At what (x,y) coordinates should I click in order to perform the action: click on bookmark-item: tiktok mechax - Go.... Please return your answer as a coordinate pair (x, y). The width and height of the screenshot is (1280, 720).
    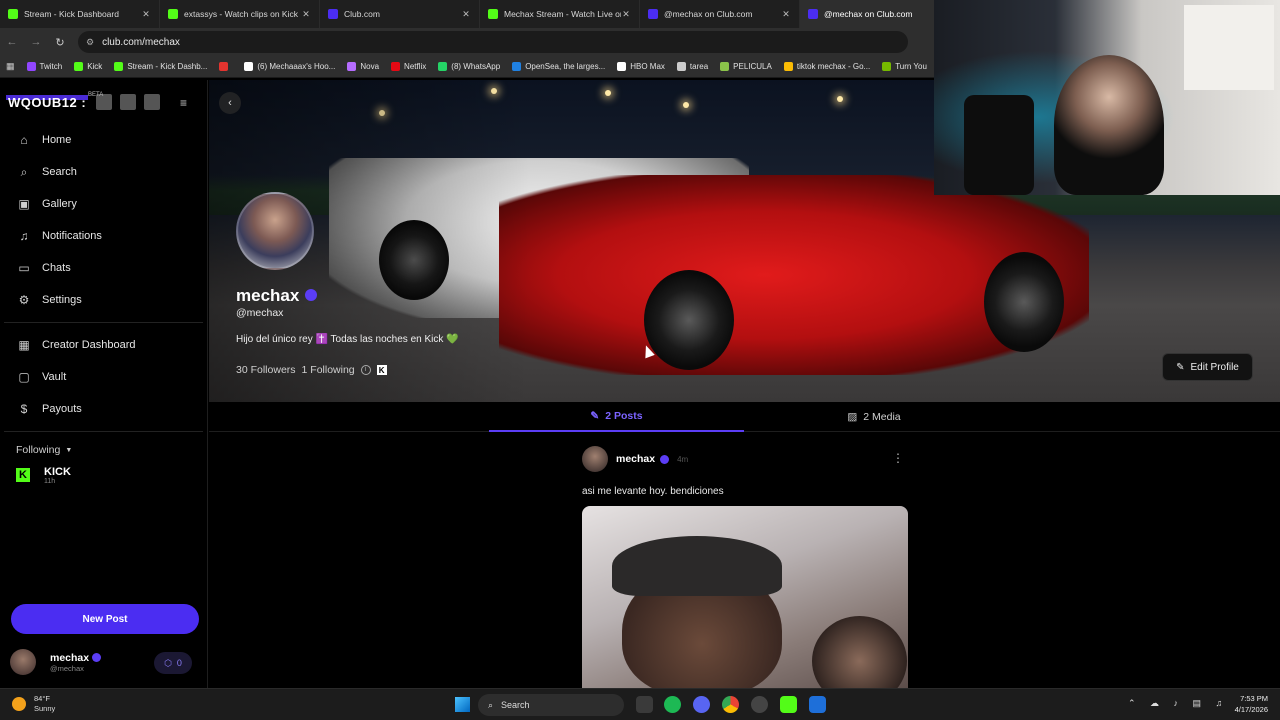
    Looking at the image, I should click on (826, 66).